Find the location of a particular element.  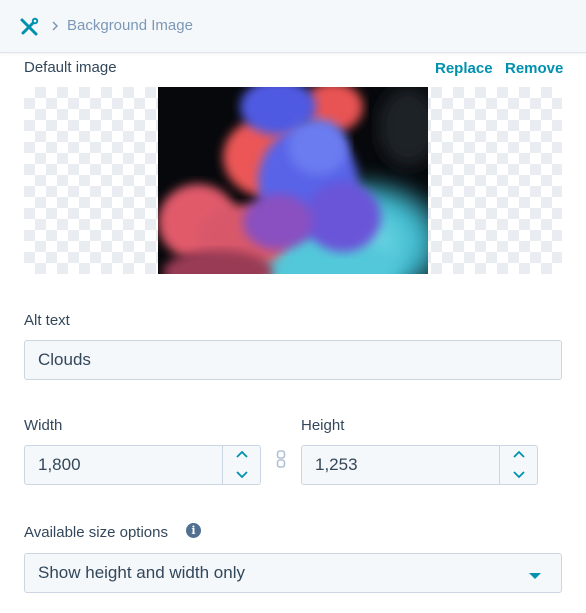

height-decrement-button is located at coordinates (519, 475).